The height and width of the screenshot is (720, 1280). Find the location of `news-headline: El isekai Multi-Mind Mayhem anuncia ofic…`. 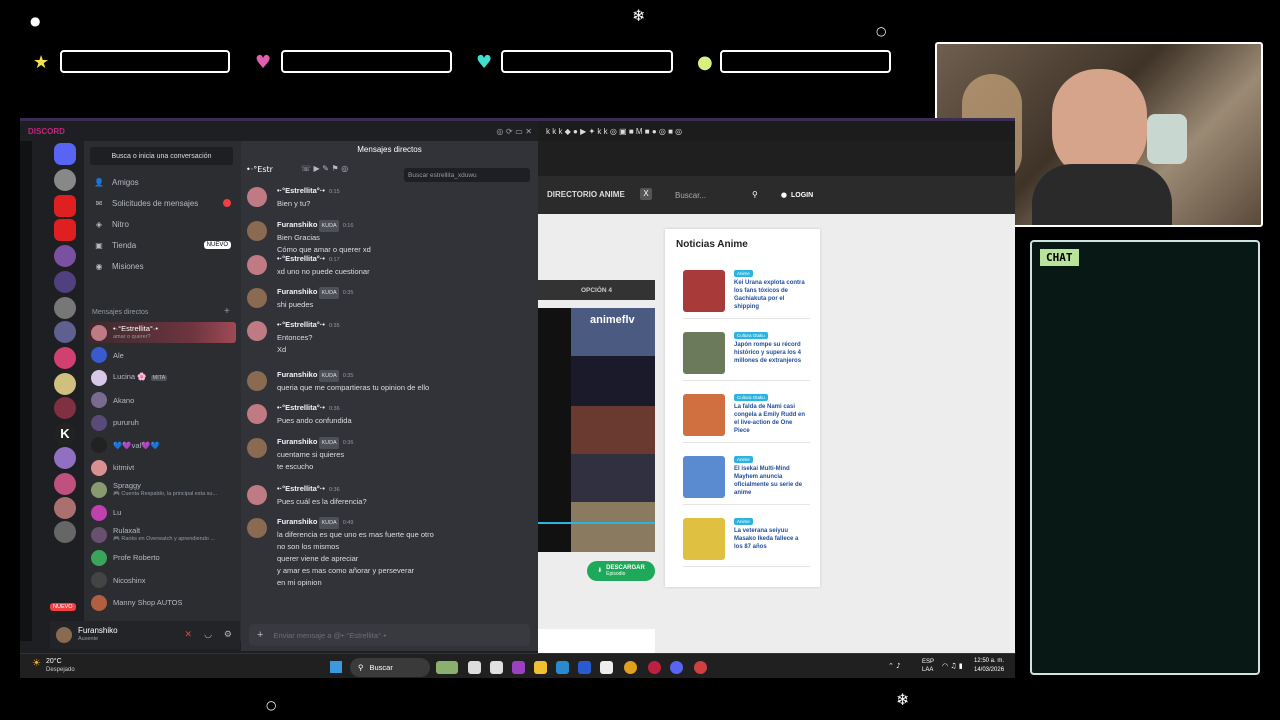

news-headline: El isekai Multi-Mind Mayhem anuncia ofic… is located at coordinates (770, 481).